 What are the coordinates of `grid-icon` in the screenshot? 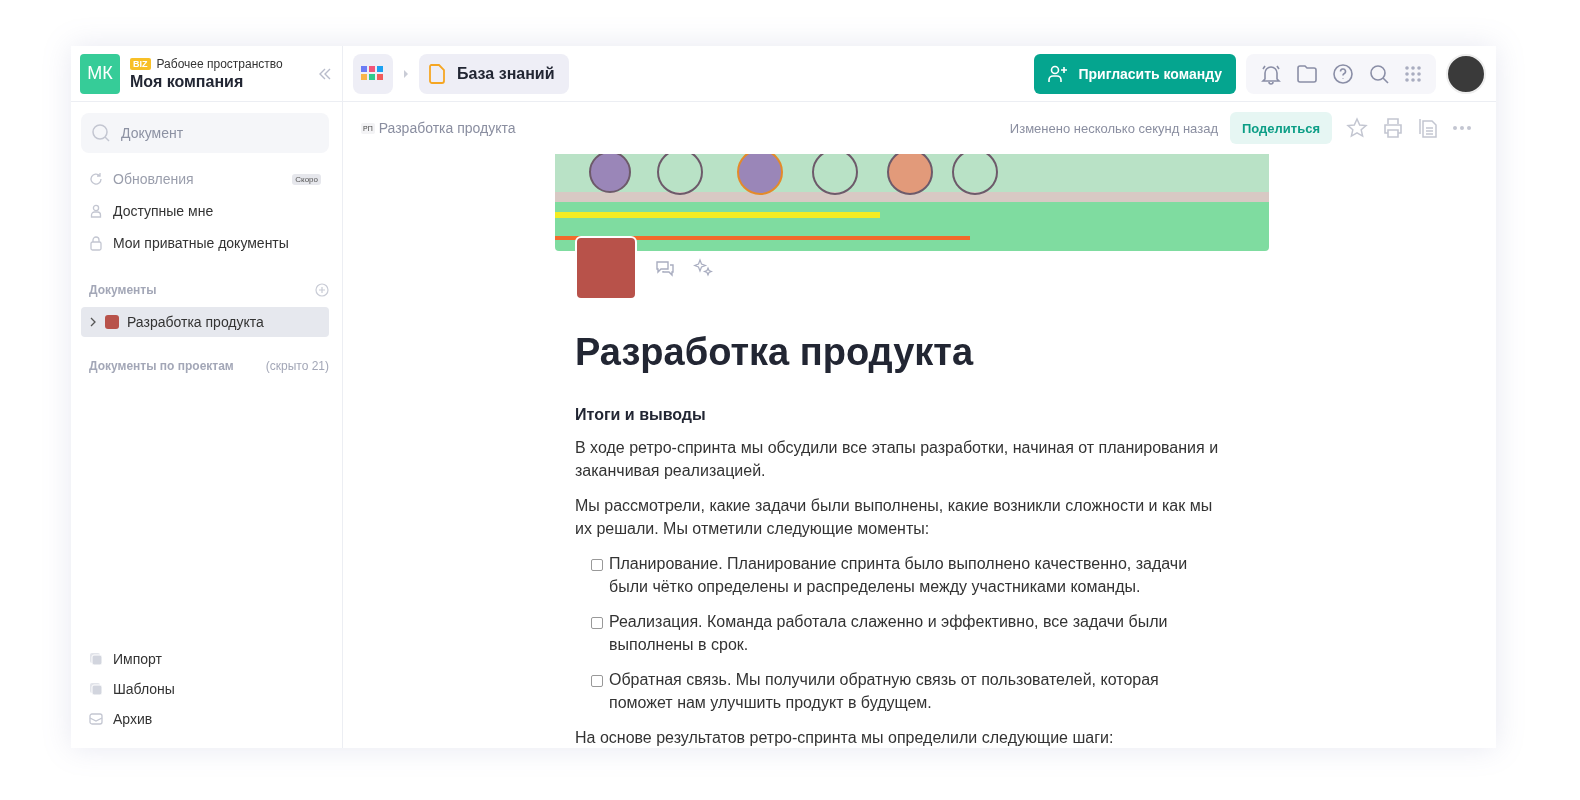 It's located at (1413, 73).